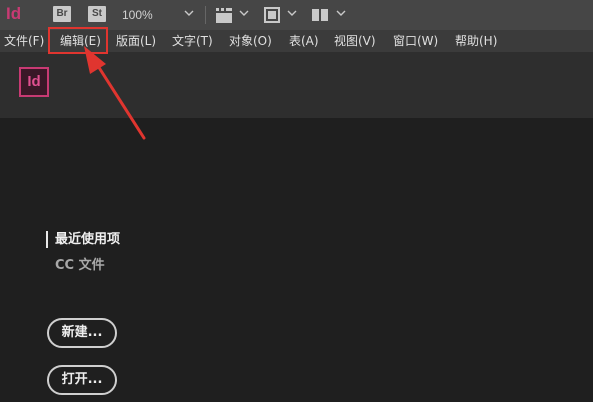 The width and height of the screenshot is (593, 402). I want to click on cc-files-tab: CC 文件, so click(80, 265).